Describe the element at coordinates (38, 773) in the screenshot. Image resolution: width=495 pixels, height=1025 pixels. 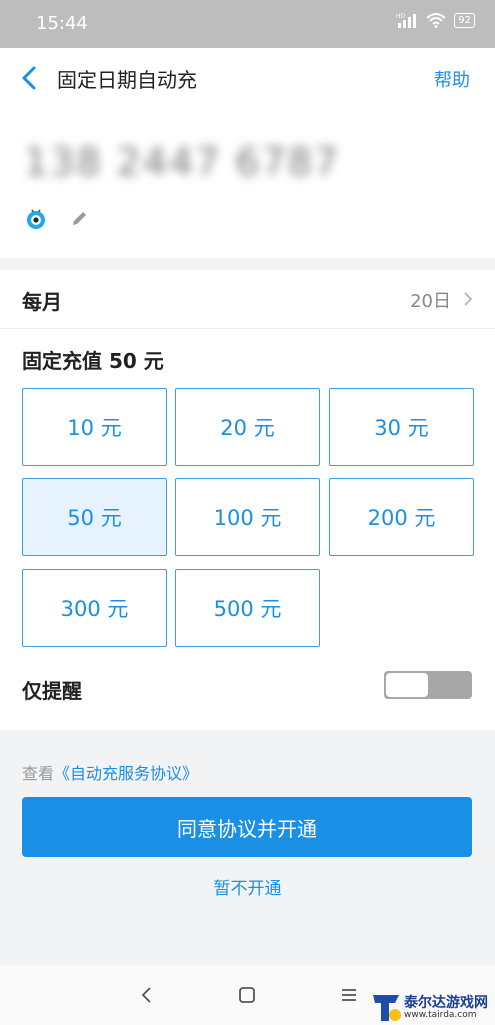
I see `agreement-prefix: 查看` at that location.